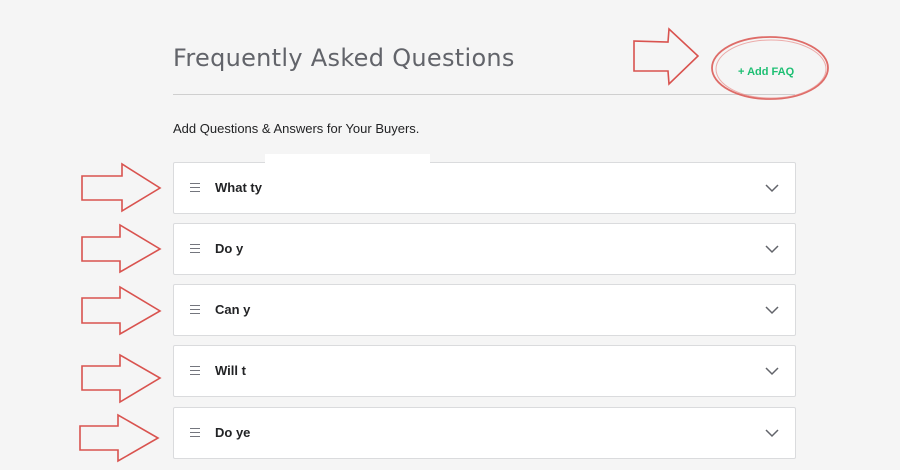  What do you see at coordinates (233, 432) in the screenshot?
I see `faq-question: Do ye` at bounding box center [233, 432].